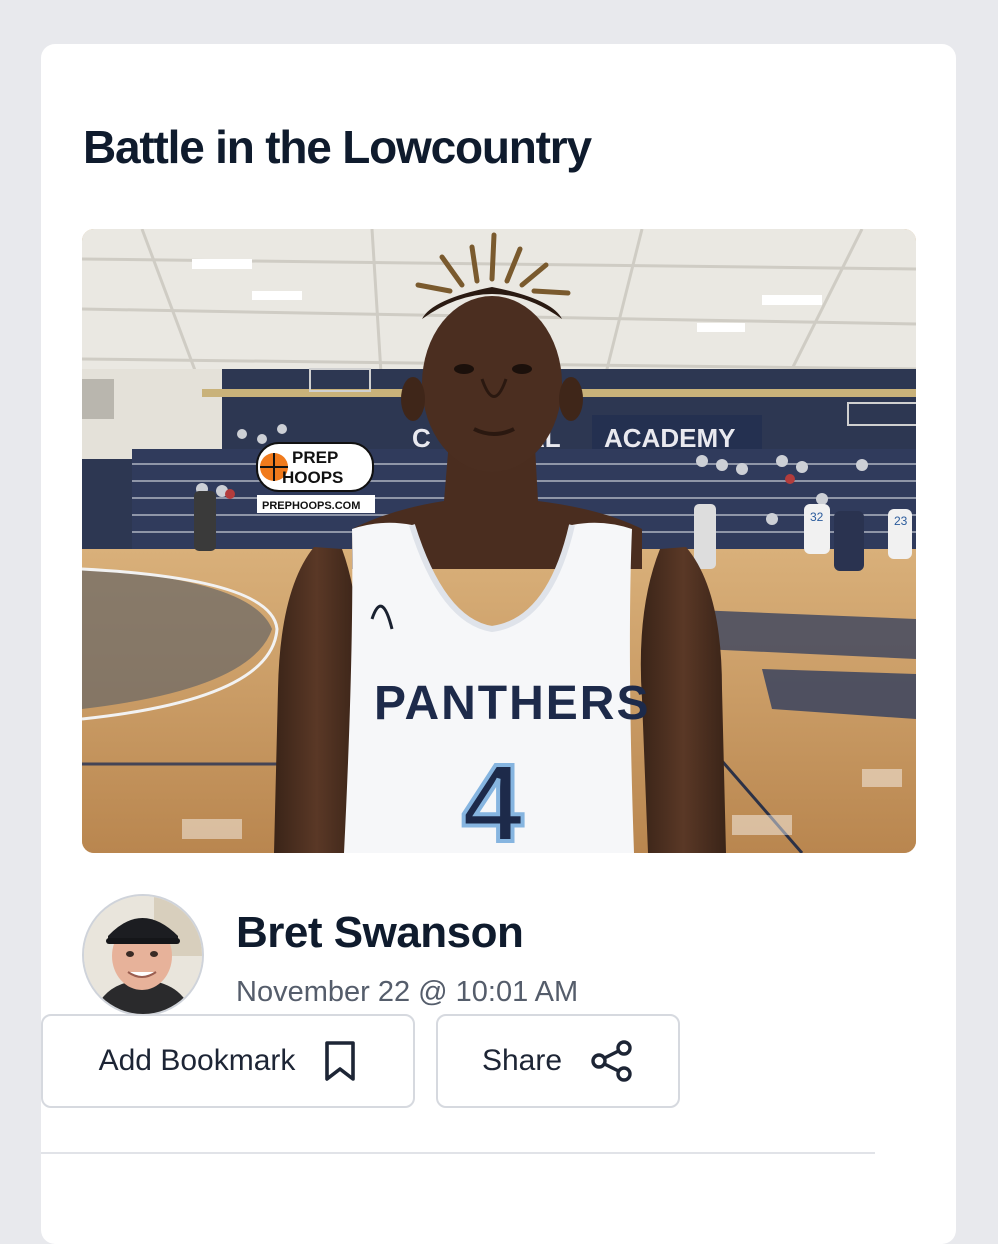 The width and height of the screenshot is (998, 1244). What do you see at coordinates (458, 1153) in the screenshot?
I see `section-divider` at bounding box center [458, 1153].